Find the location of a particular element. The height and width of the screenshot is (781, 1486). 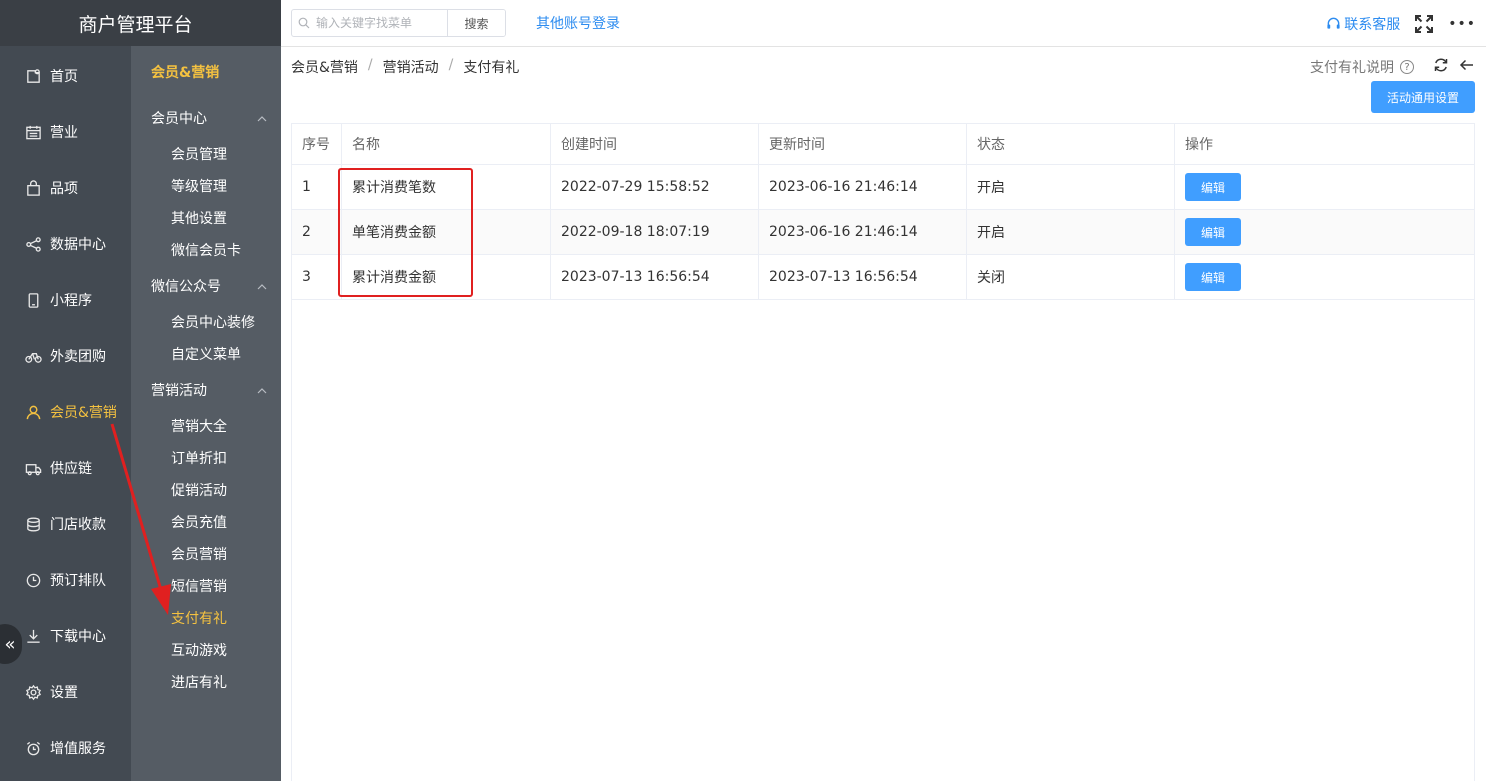

col-header-created: 创建时间 is located at coordinates (654, 144).